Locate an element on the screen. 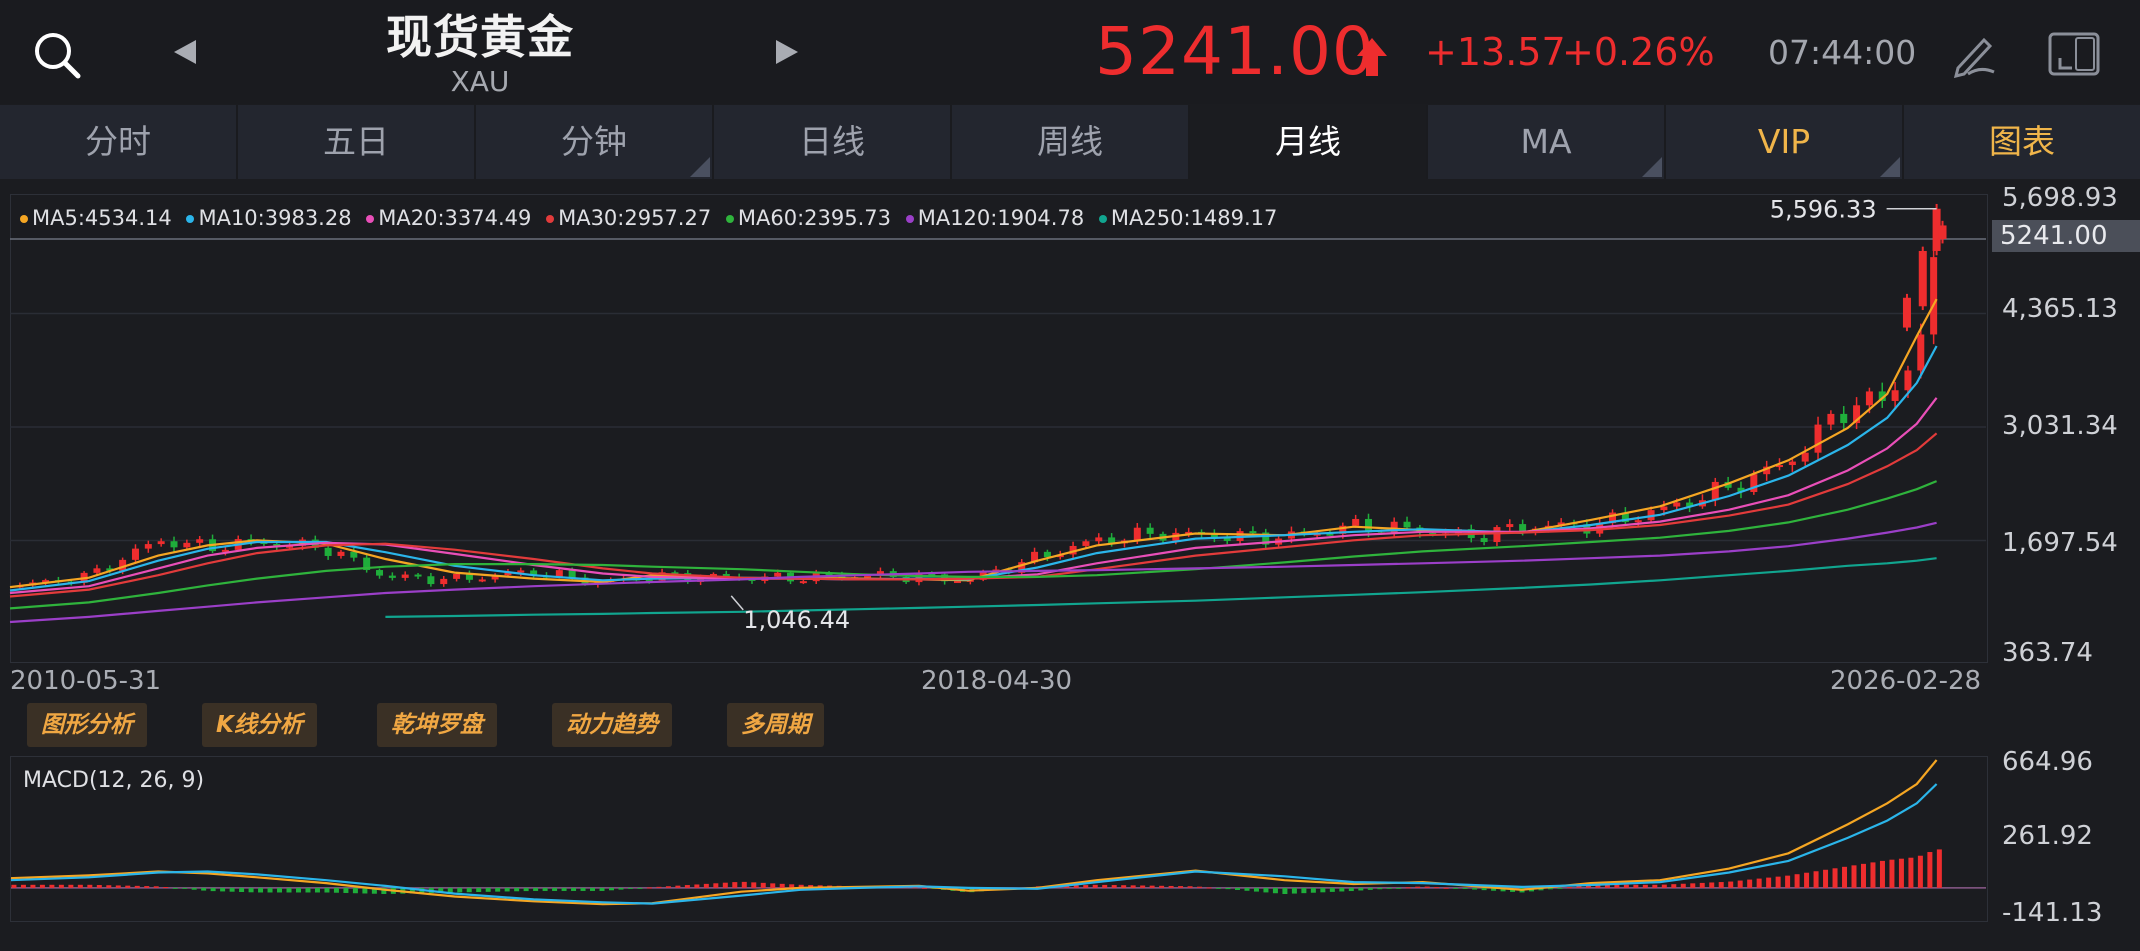 The image size is (2140, 951). low-marker-line is located at coordinates (737, 603).